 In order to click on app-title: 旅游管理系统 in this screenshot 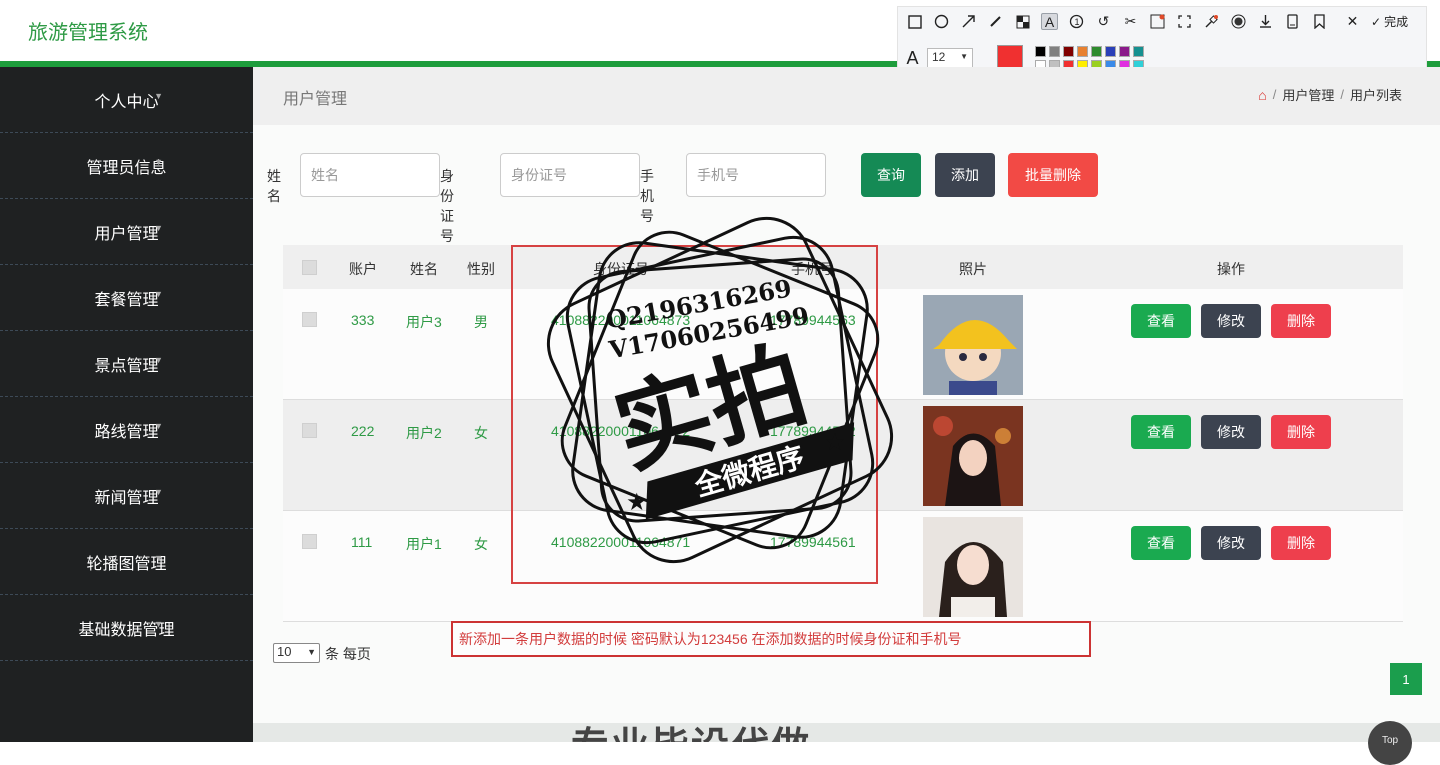, I will do `click(88, 33)`.